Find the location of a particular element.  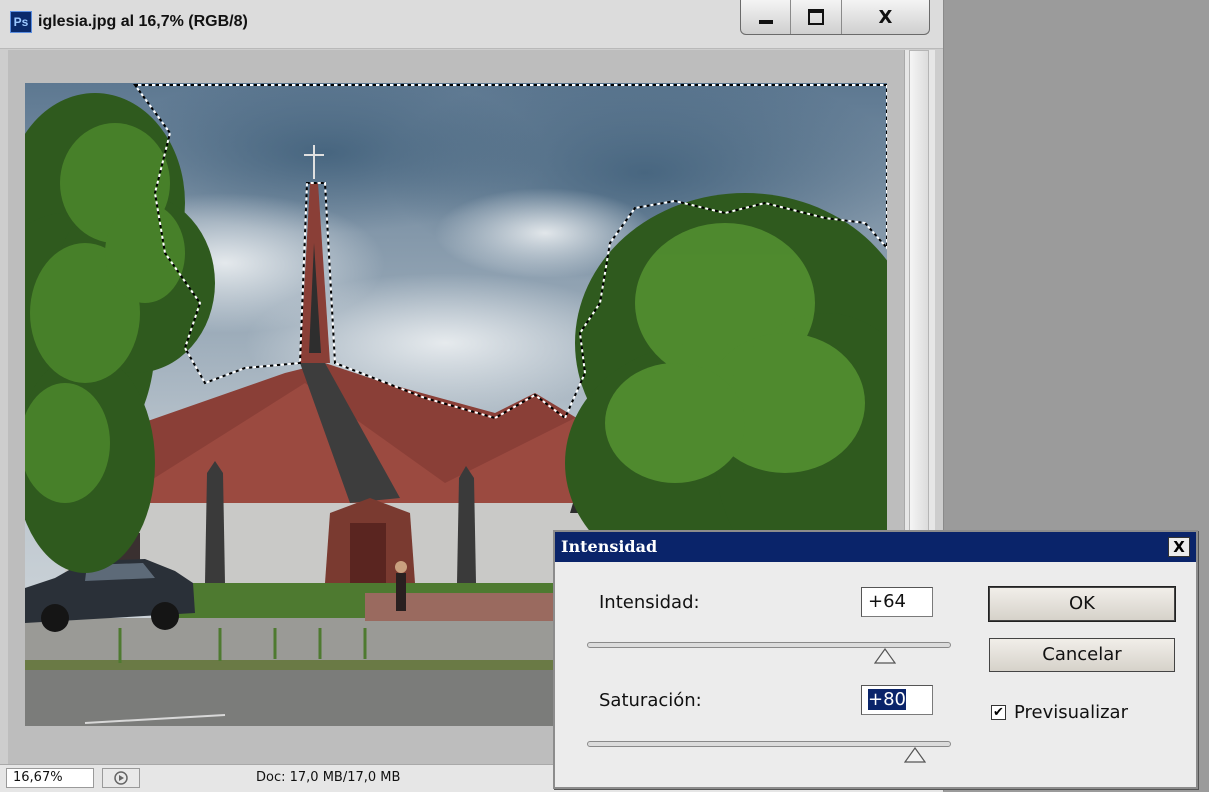

saturacion-label: Saturación: is located at coordinates (650, 700).